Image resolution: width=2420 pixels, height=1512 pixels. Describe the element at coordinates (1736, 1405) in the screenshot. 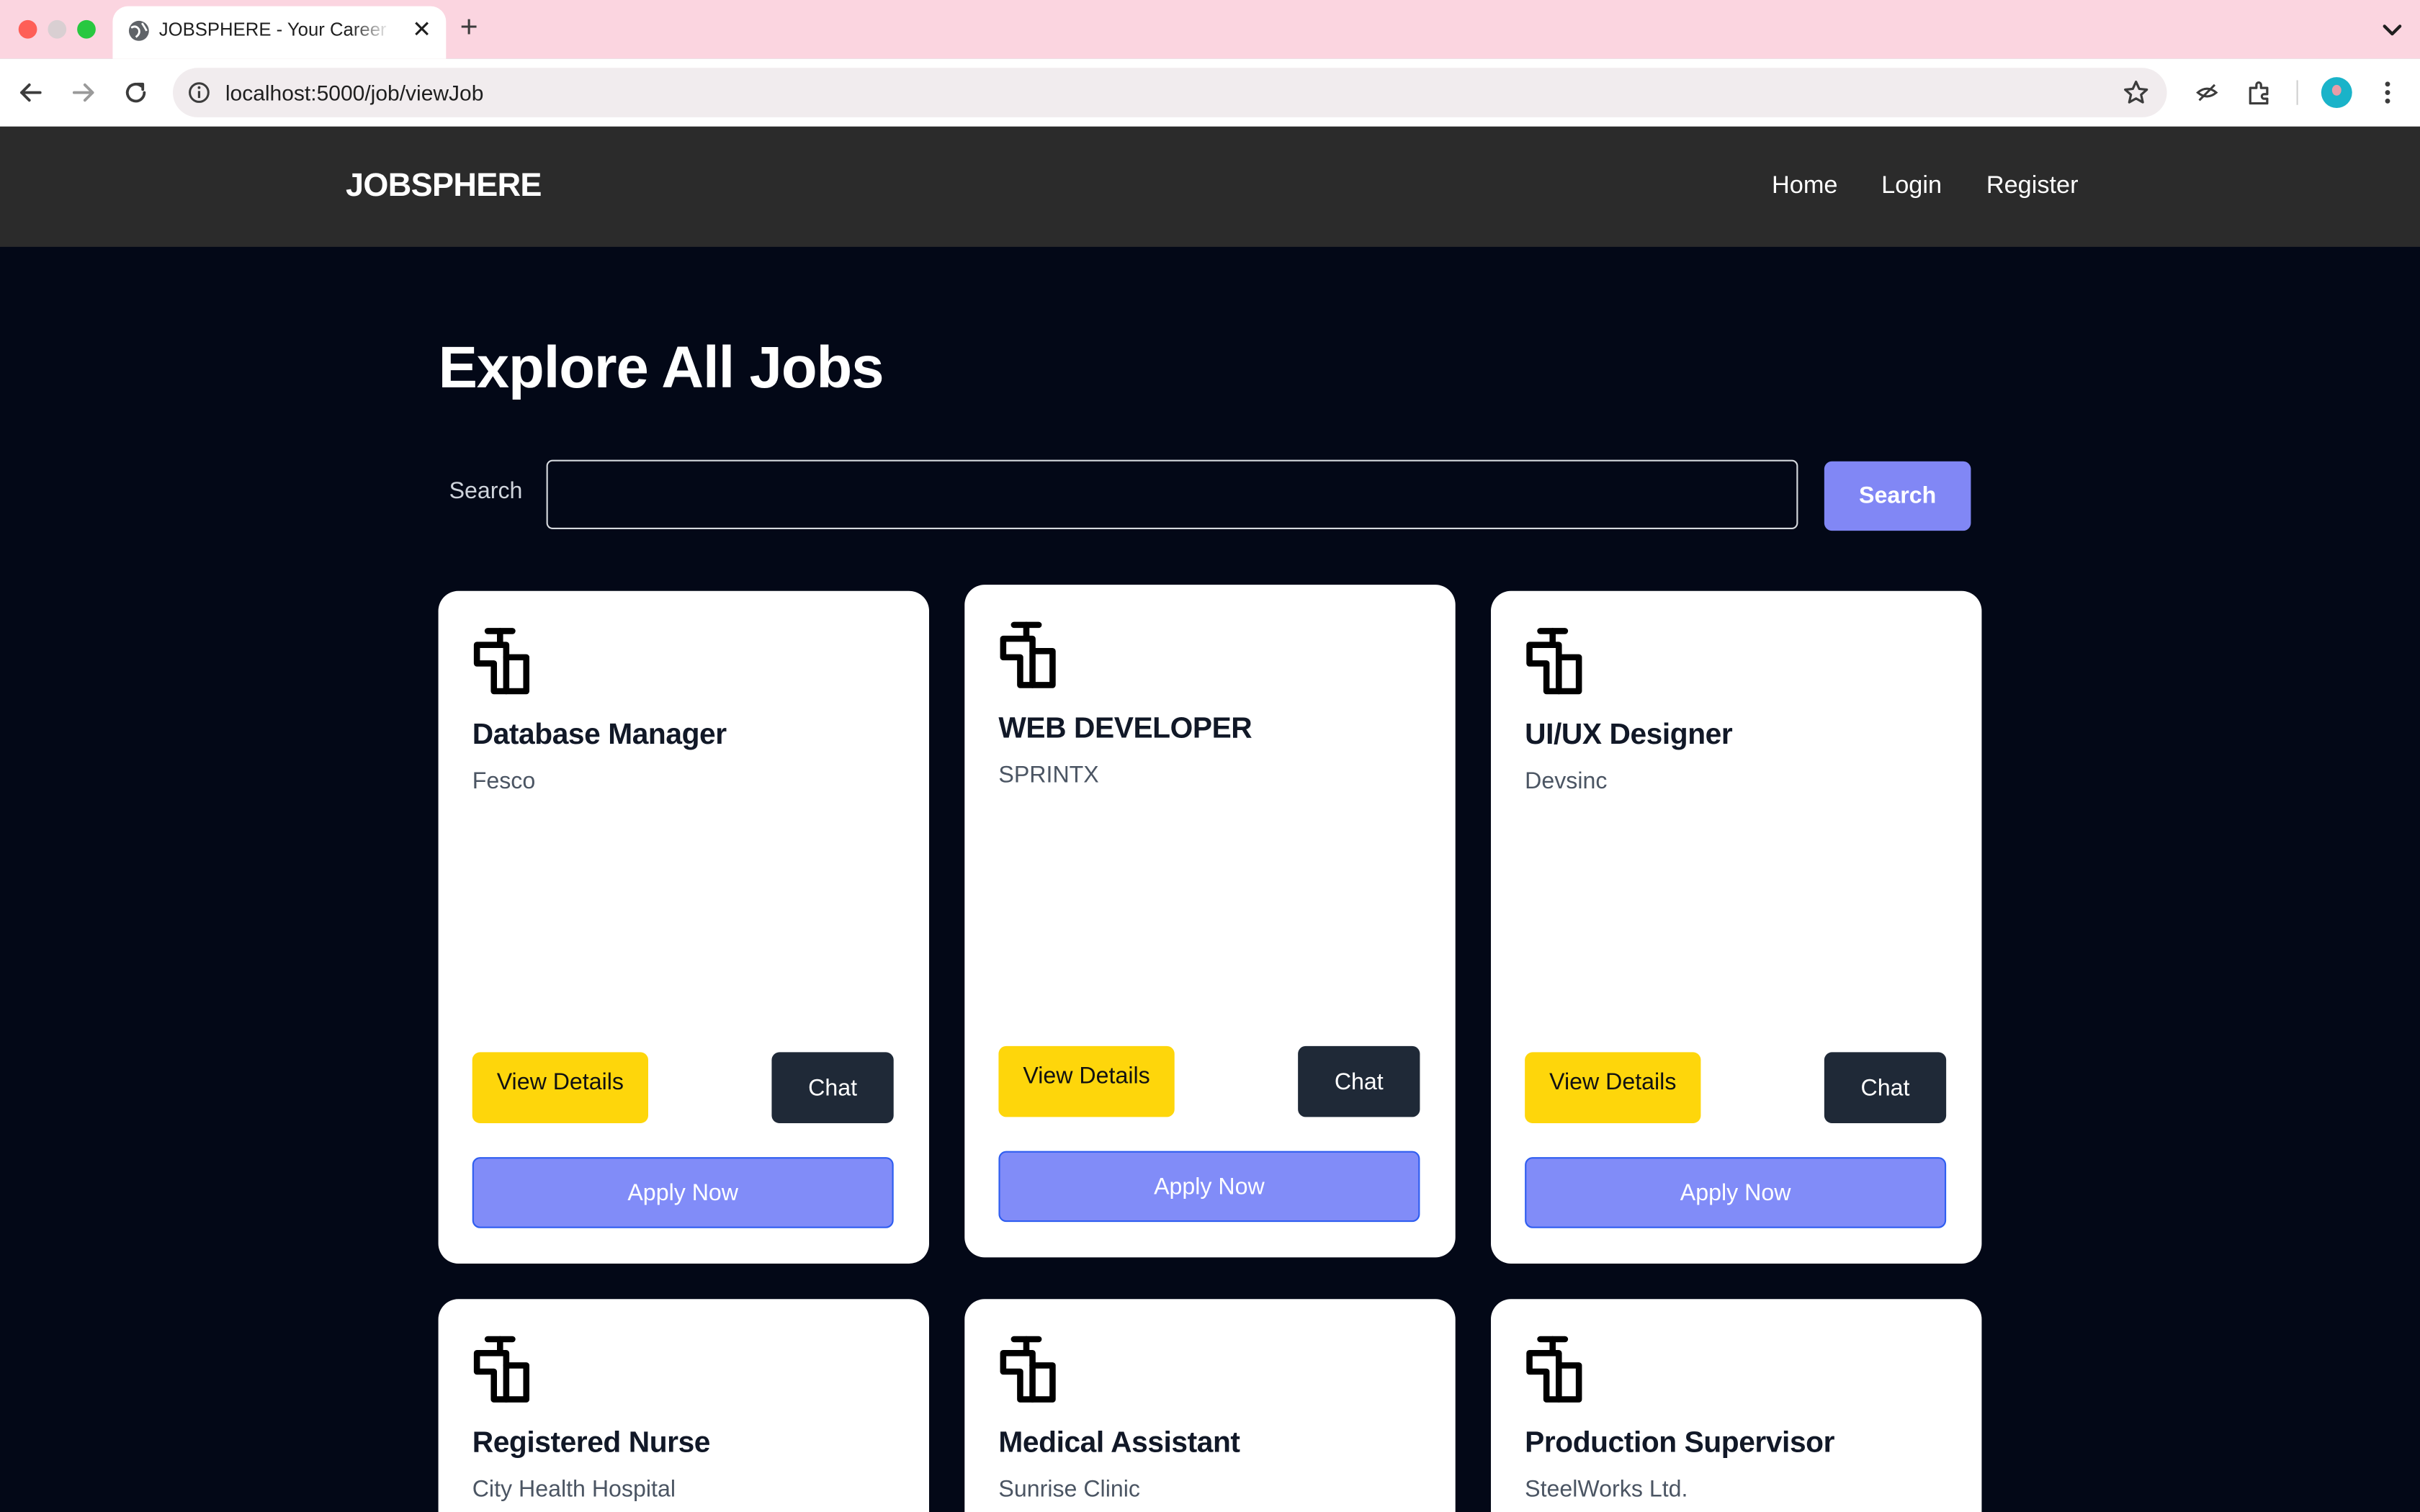

I see `job-card: Production Supervisor SteelWorks Ltd.` at that location.